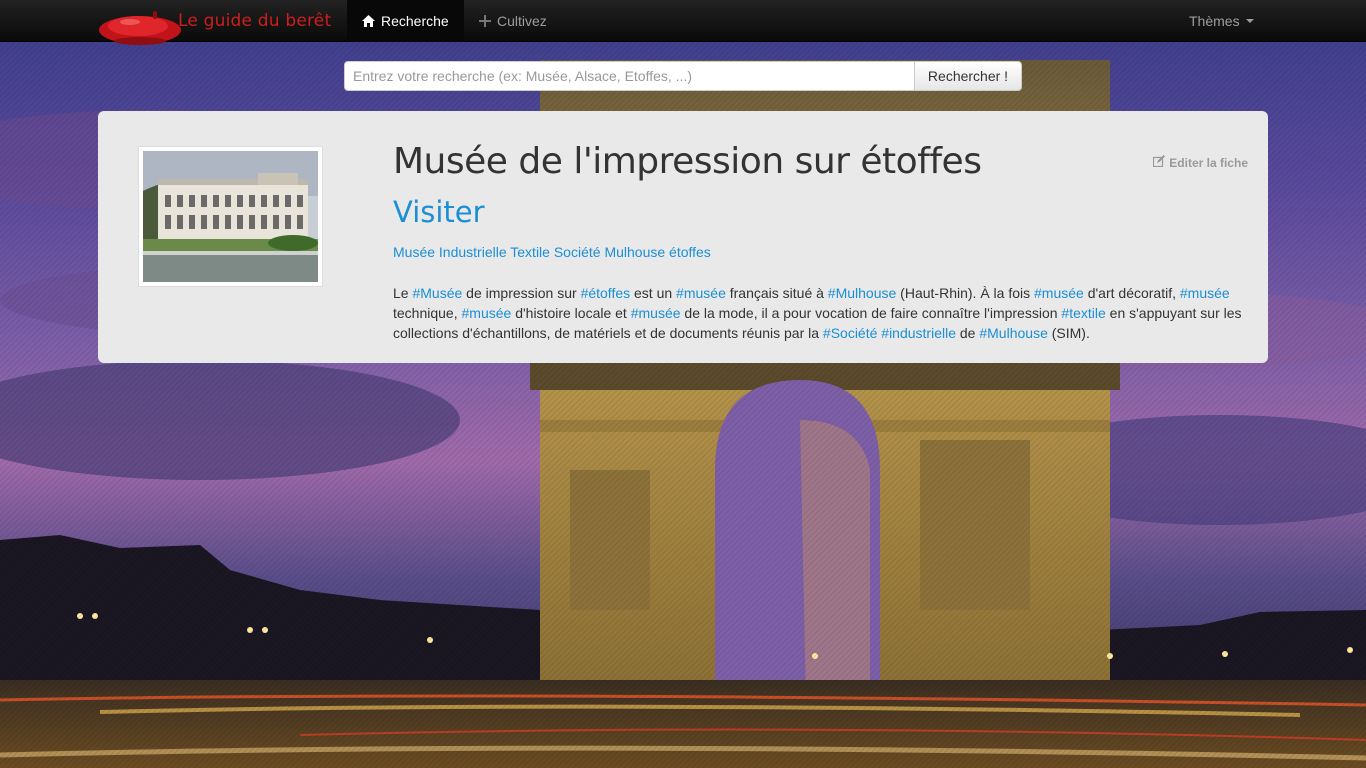  Describe the element at coordinates (403, 293) in the screenshot. I see `description-text: Le` at that location.